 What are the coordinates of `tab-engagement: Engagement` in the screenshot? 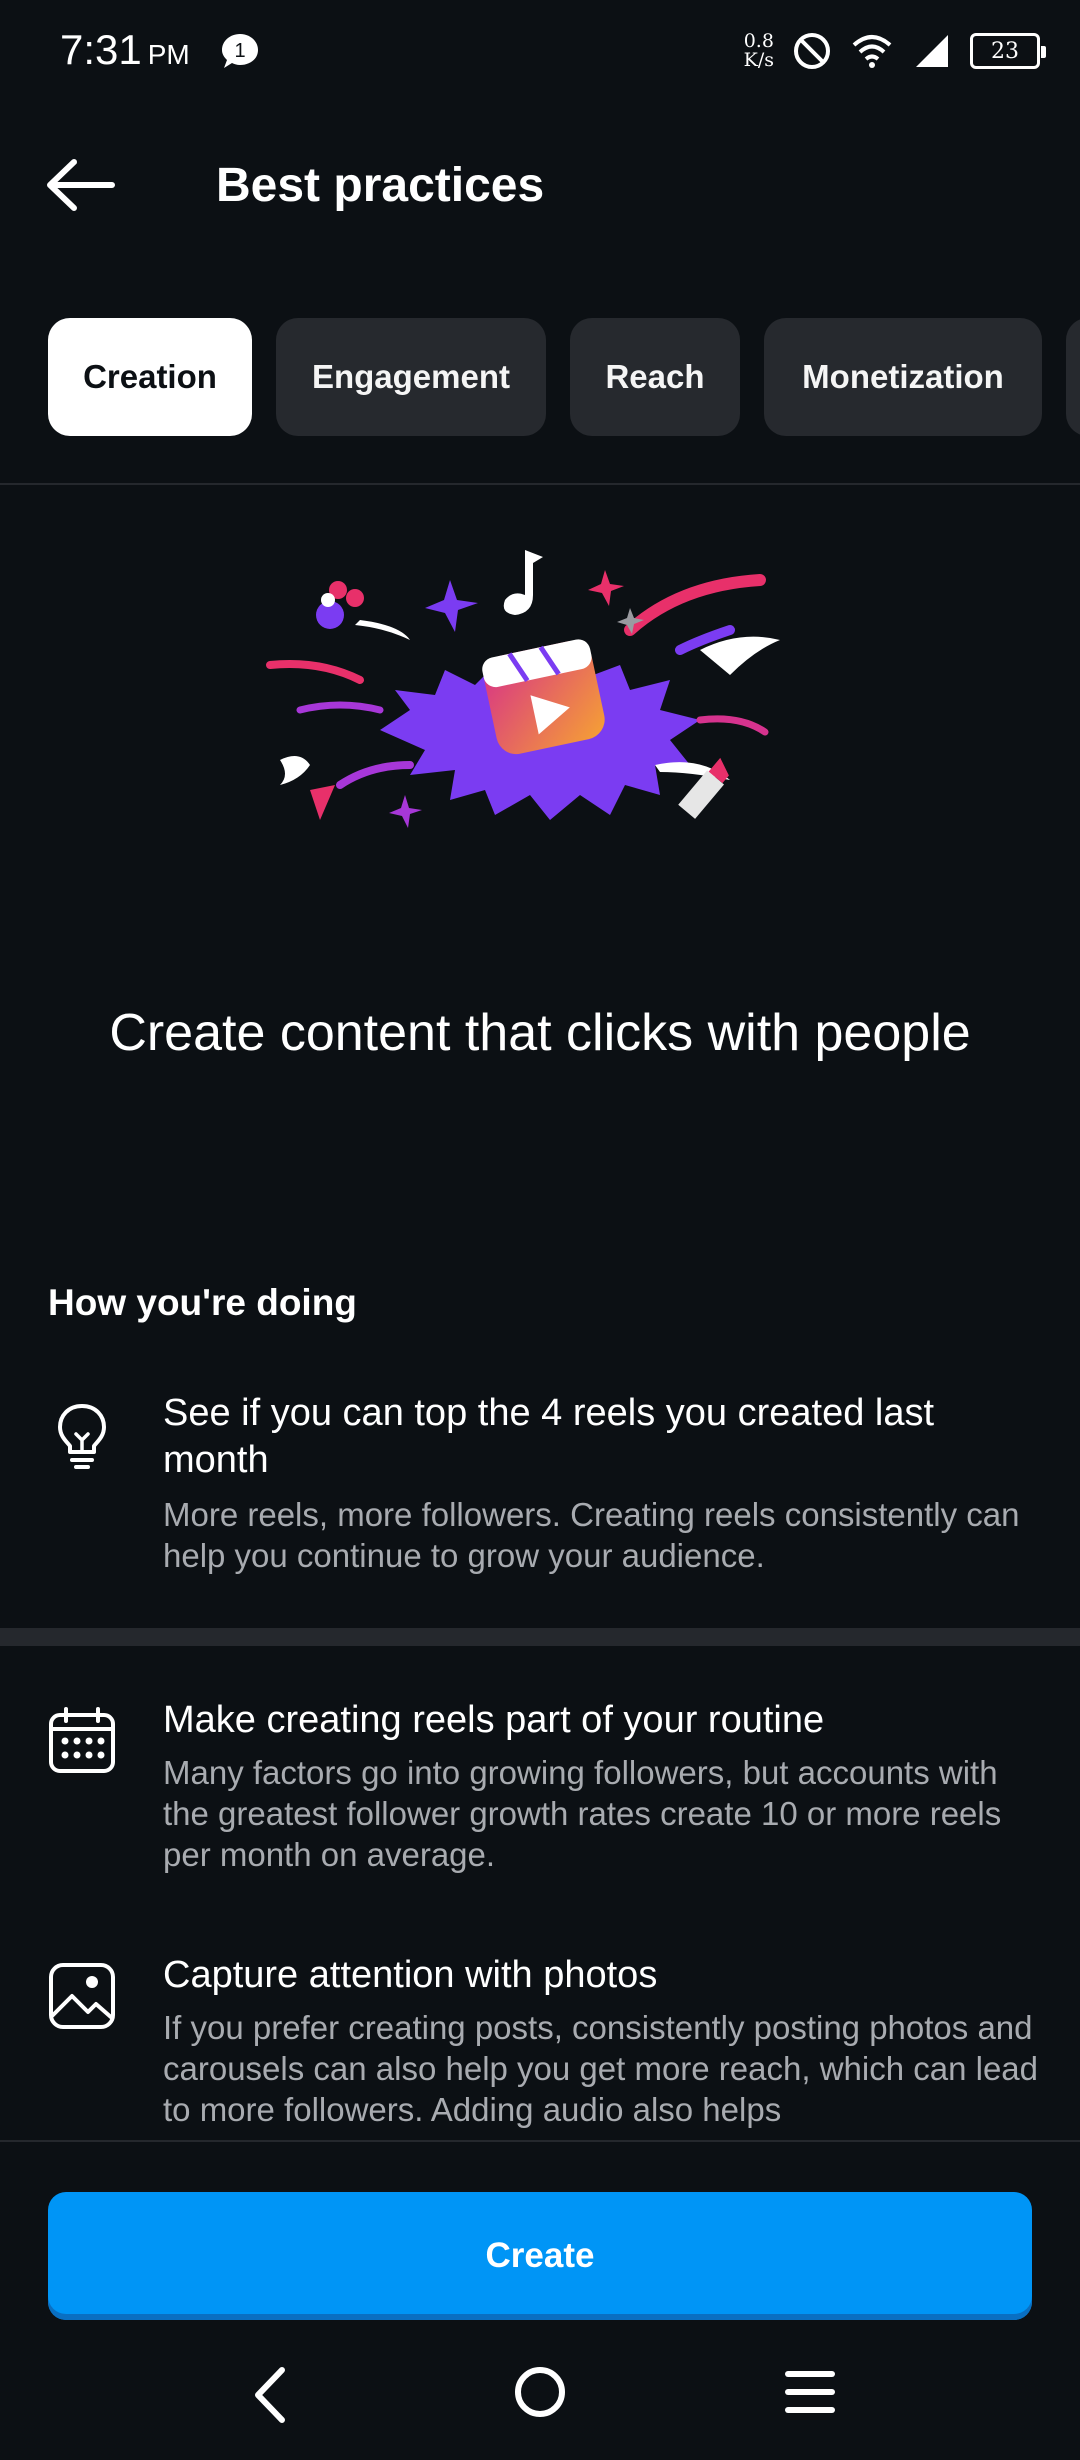 It's located at (411, 377).